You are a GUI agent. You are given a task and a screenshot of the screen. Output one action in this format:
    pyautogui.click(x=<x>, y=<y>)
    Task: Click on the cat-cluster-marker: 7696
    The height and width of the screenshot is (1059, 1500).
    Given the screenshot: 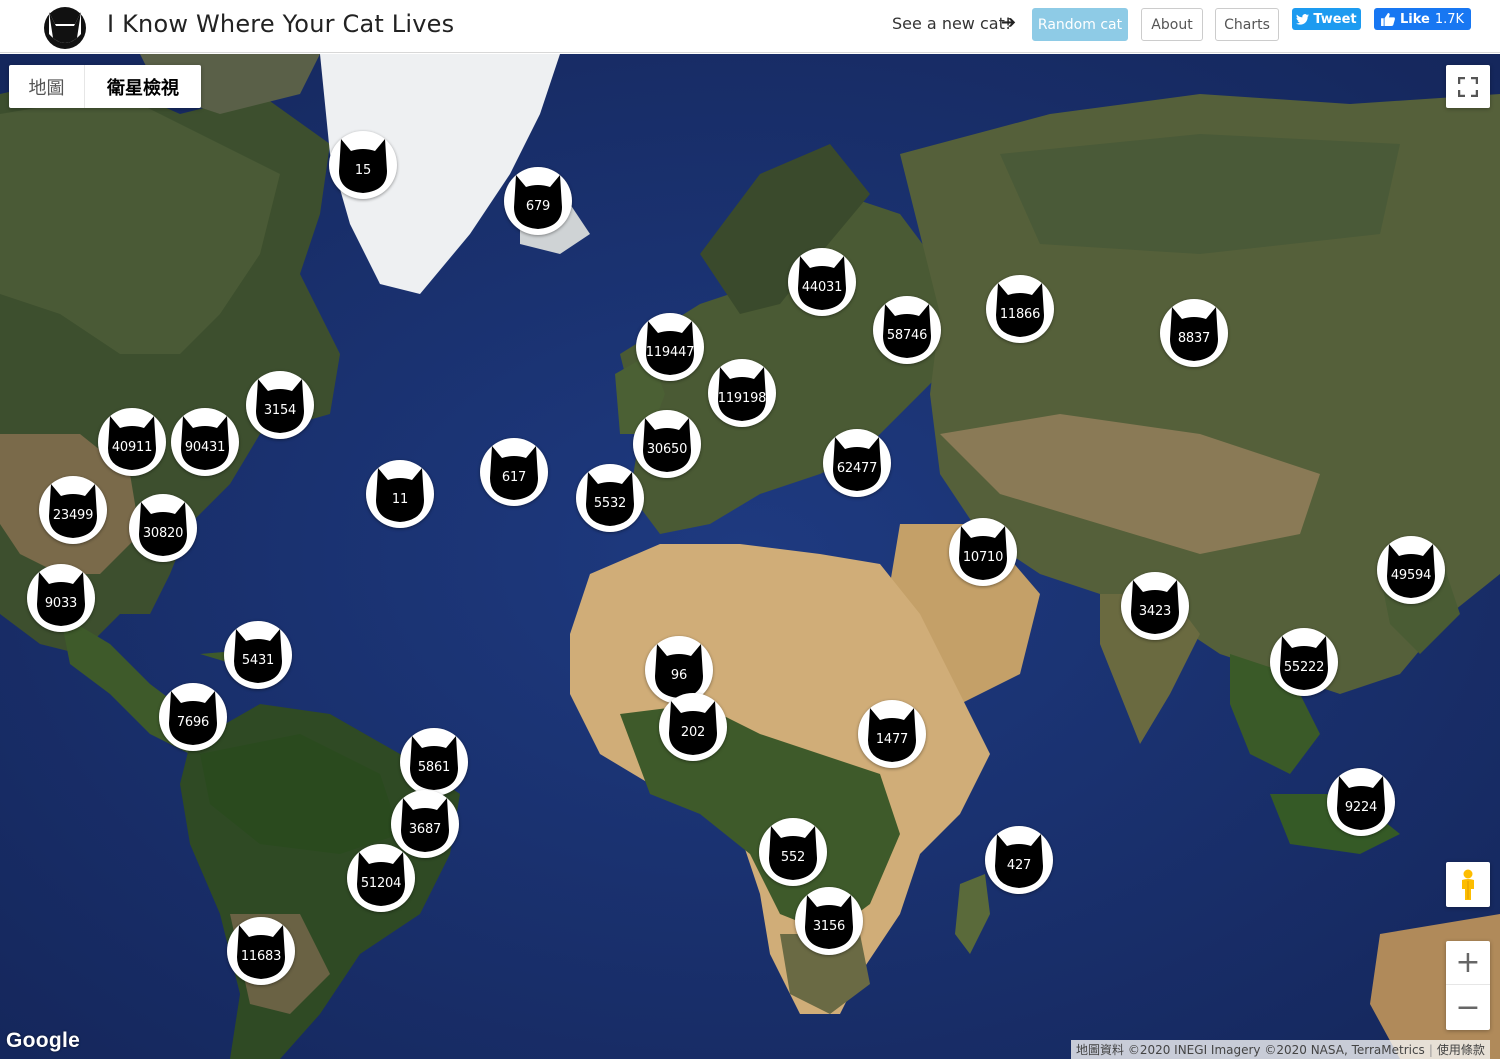 What is the action you would take?
    pyautogui.click(x=193, y=717)
    